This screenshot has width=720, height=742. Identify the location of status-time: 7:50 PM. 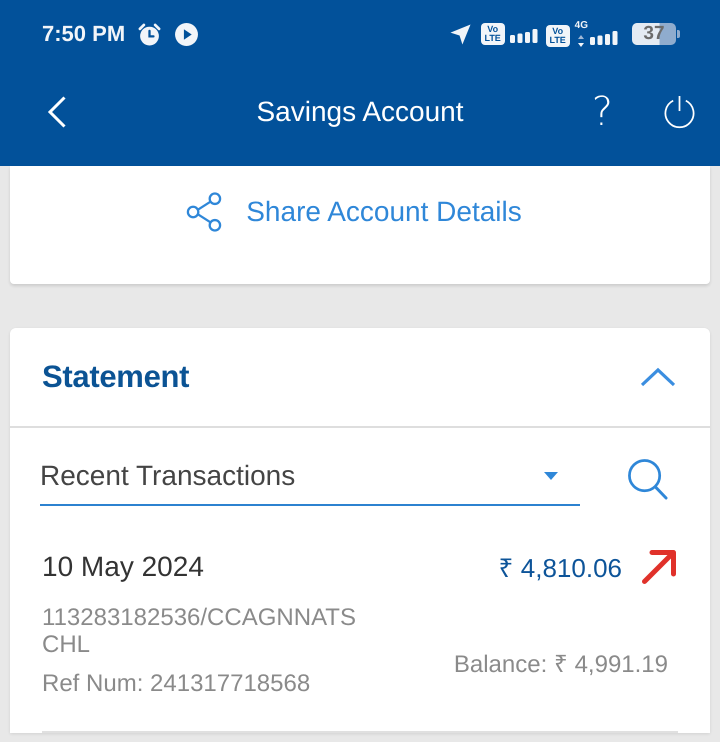
(84, 34).